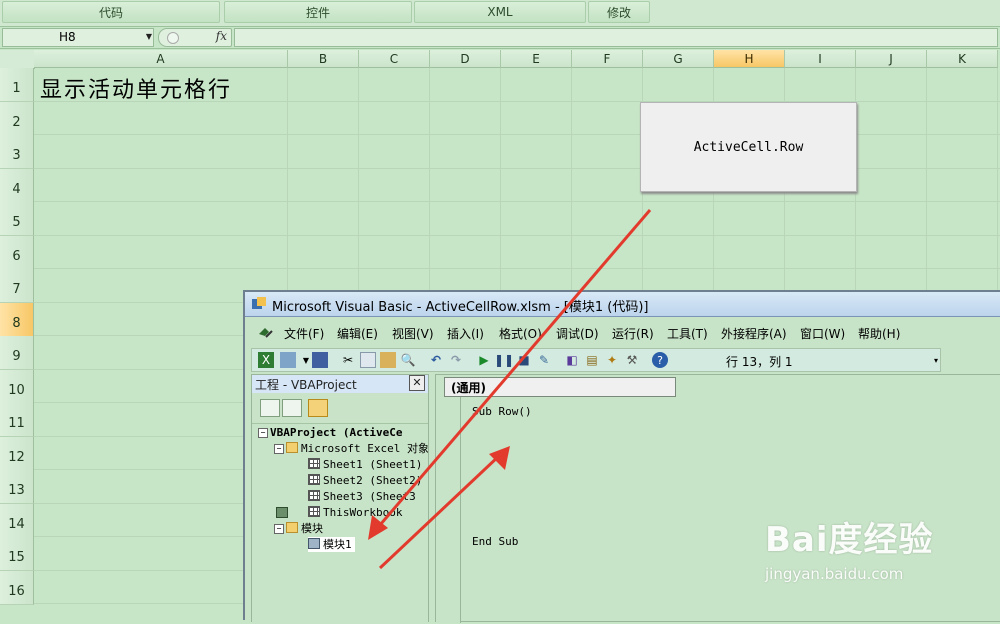  Describe the element at coordinates (849, 540) in the screenshot. I see `watermark-logo: Bai度经验` at that location.